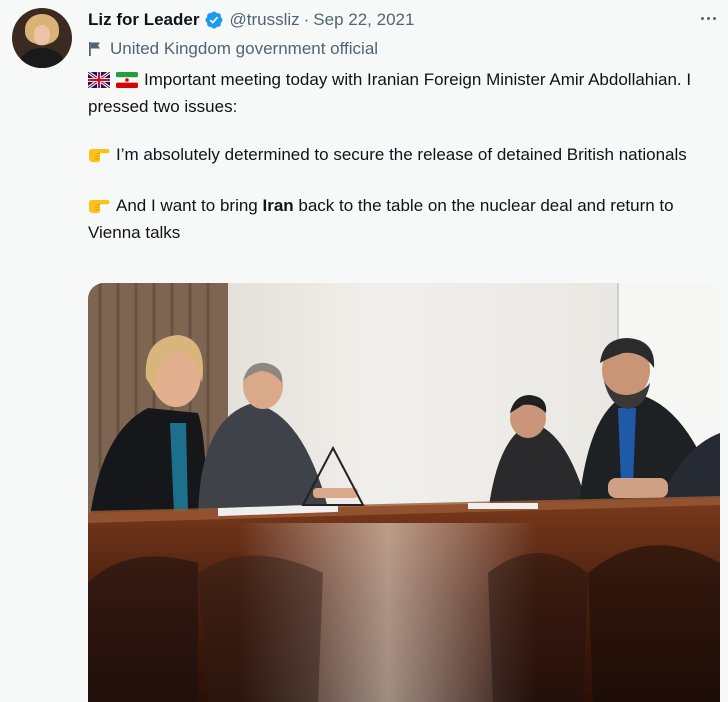 This screenshot has height=702, width=728. Describe the element at coordinates (244, 48) in the screenshot. I see `government-label-text: United Kingdom government official` at that location.